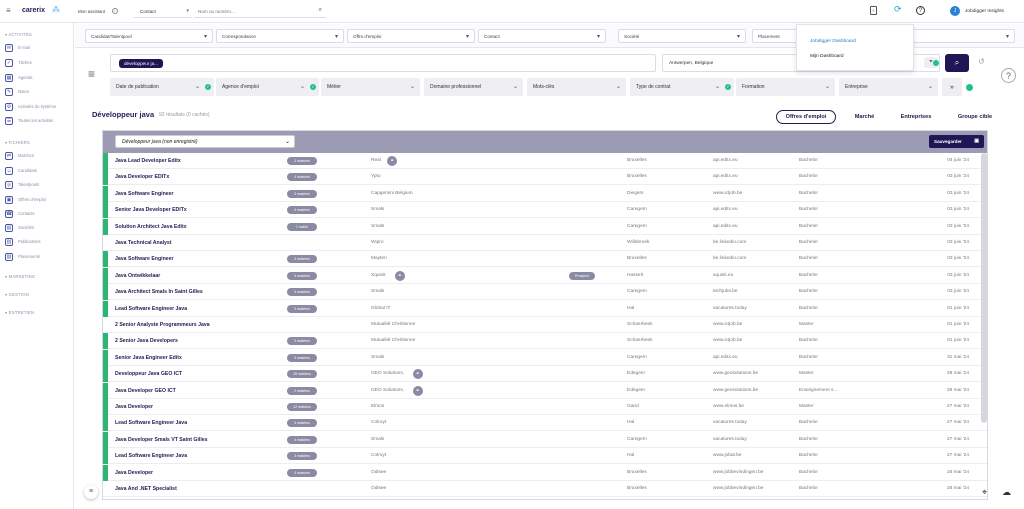 This screenshot has width=1024, height=509. Describe the element at coordinates (143, 243) in the screenshot. I see `job-title: Java Technical Analyst` at that location.